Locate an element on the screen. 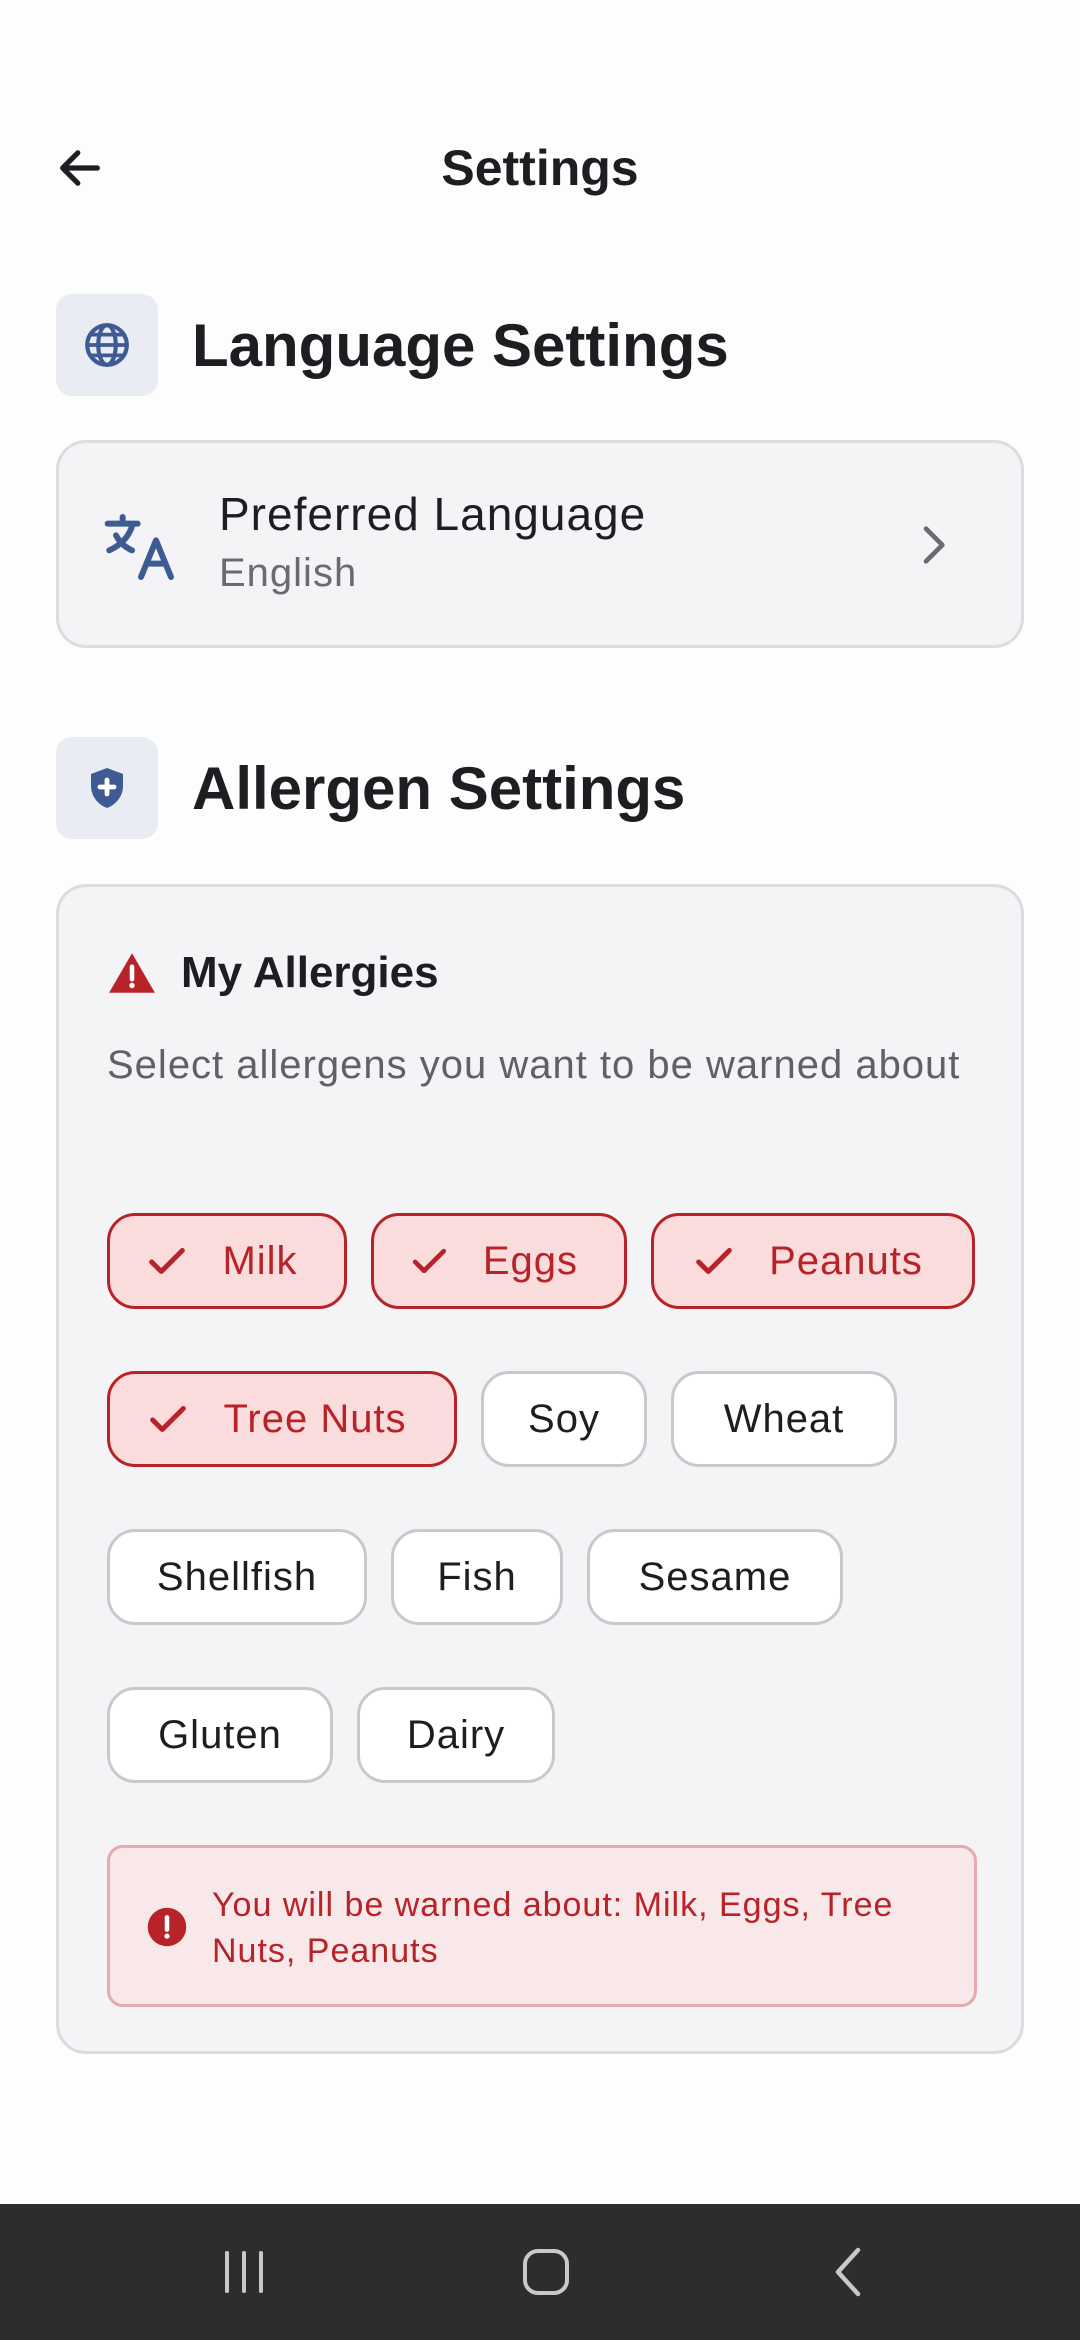 The width and height of the screenshot is (1080, 2340). chip-fish: Fish is located at coordinates (477, 1577).